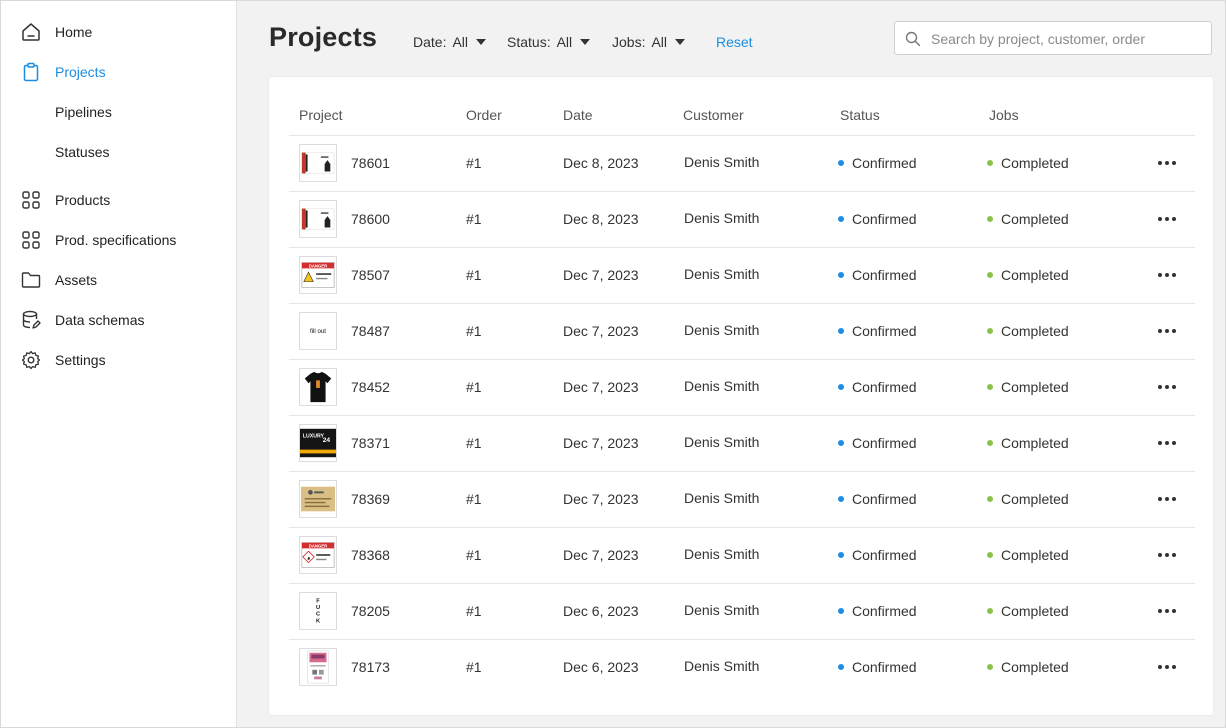  Describe the element at coordinates (318, 611) in the screenshot. I see `project-thumbnail: FUCK` at that location.